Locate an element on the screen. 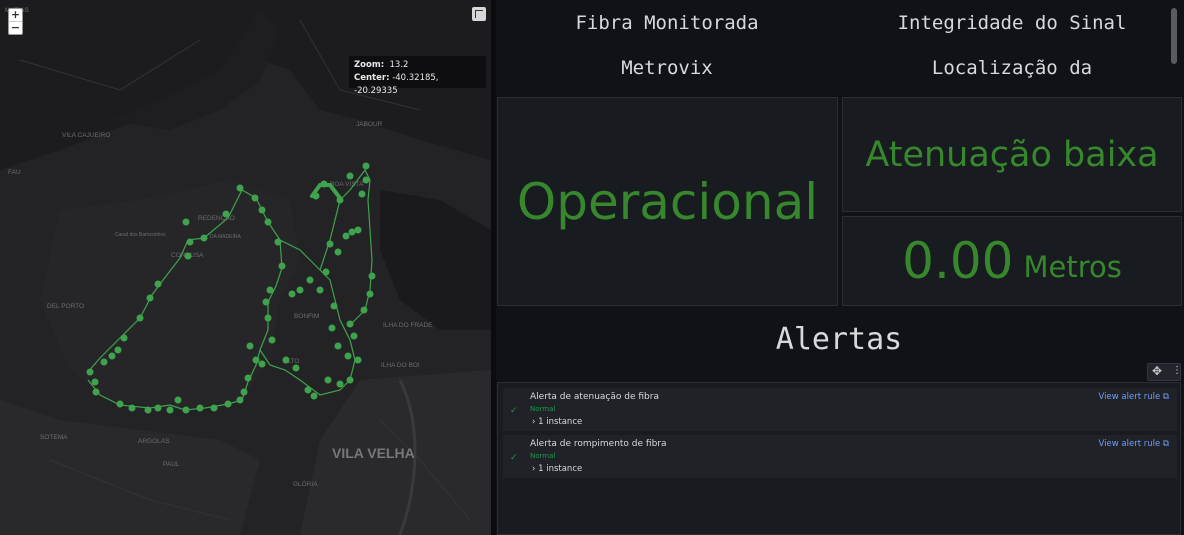 The image size is (1184, 535). location-panel: 0.00 Metros is located at coordinates (1012, 261).